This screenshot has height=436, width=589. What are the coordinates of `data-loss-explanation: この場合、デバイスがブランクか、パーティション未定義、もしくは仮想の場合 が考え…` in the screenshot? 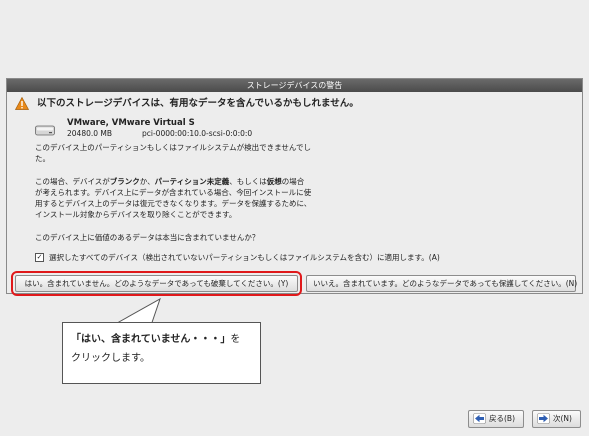 It's located at (173, 198).